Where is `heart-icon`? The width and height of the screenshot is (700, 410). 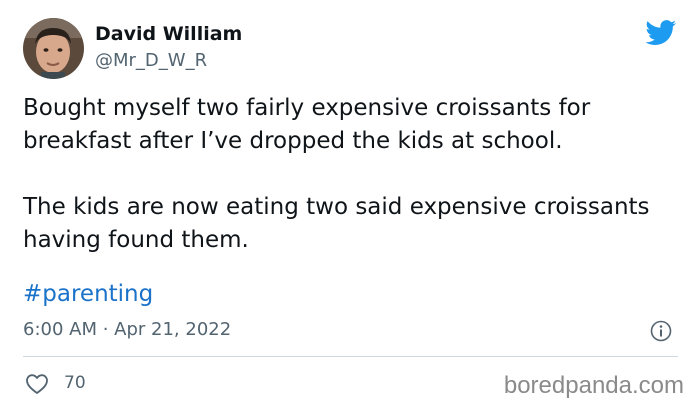
heart-icon is located at coordinates (37, 384).